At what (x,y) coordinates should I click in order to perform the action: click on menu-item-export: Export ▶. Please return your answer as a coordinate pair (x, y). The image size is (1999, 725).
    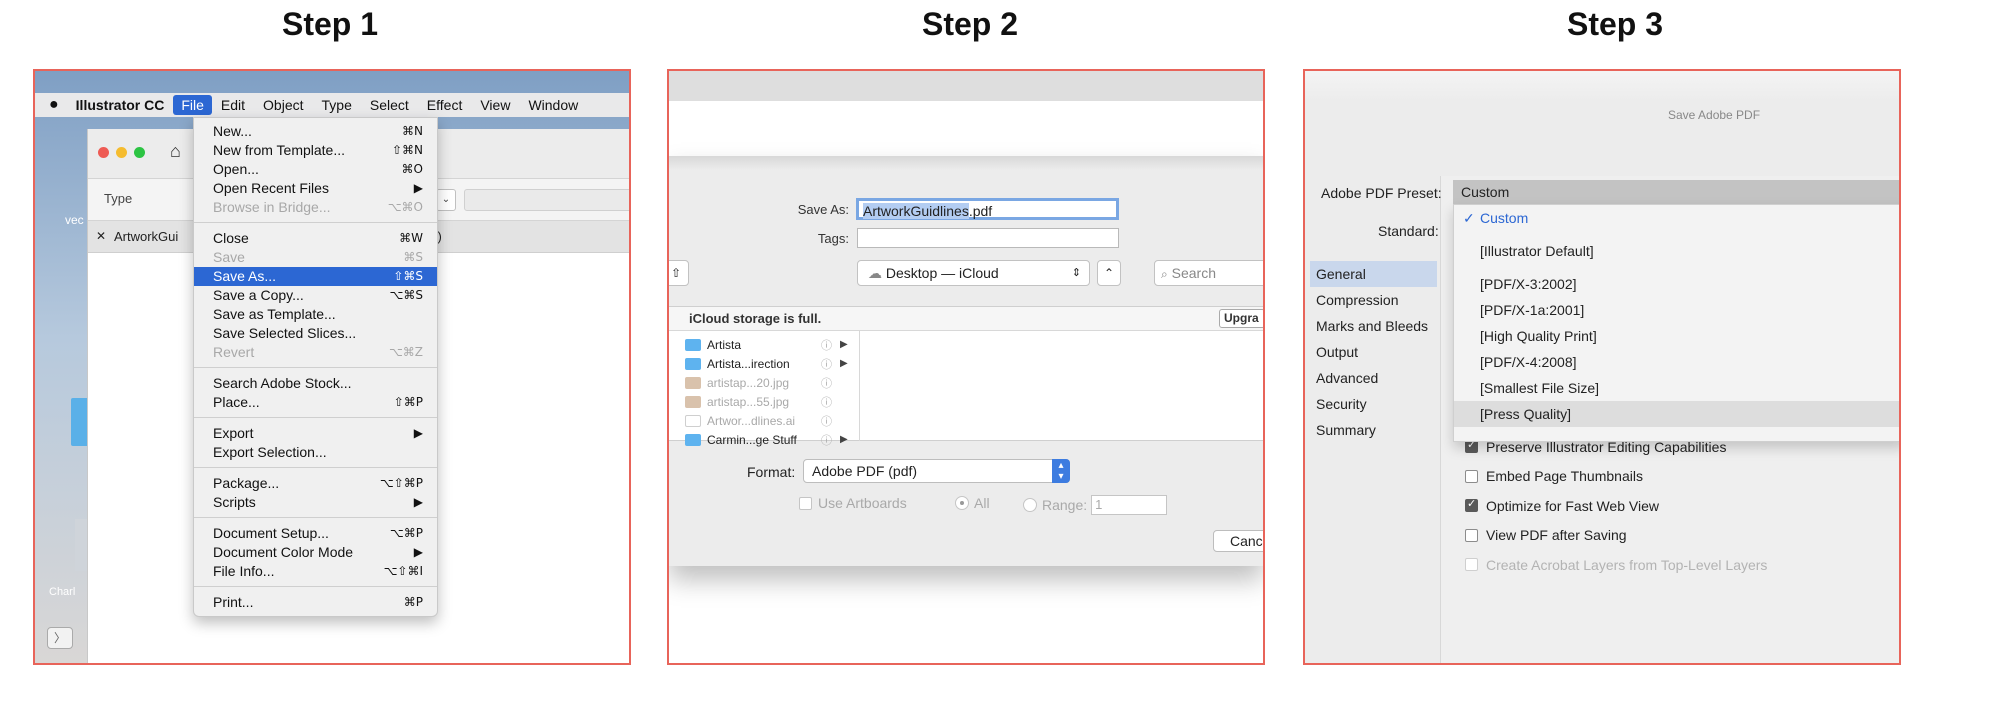
    Looking at the image, I should click on (315, 433).